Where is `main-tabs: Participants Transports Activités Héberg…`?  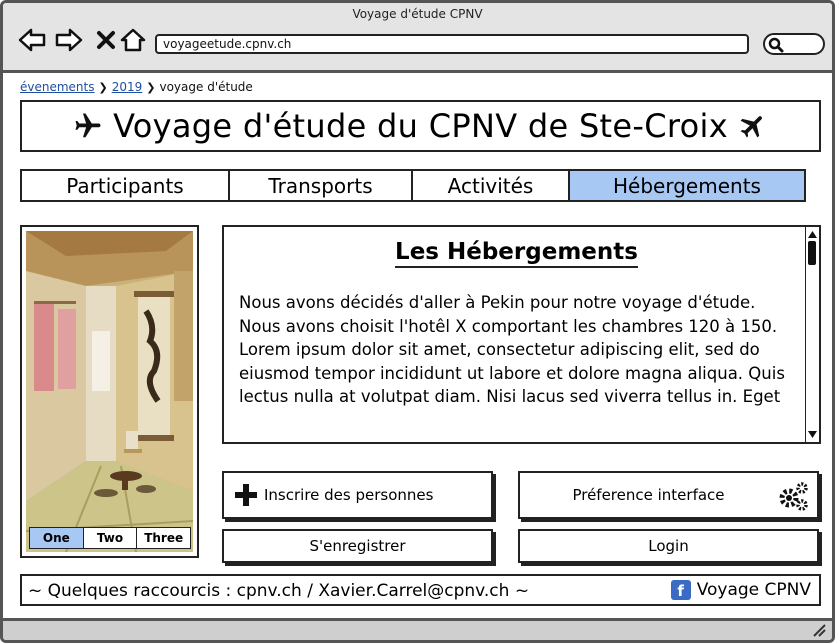
main-tabs: Participants Transports Activités Héberg… is located at coordinates (413, 185).